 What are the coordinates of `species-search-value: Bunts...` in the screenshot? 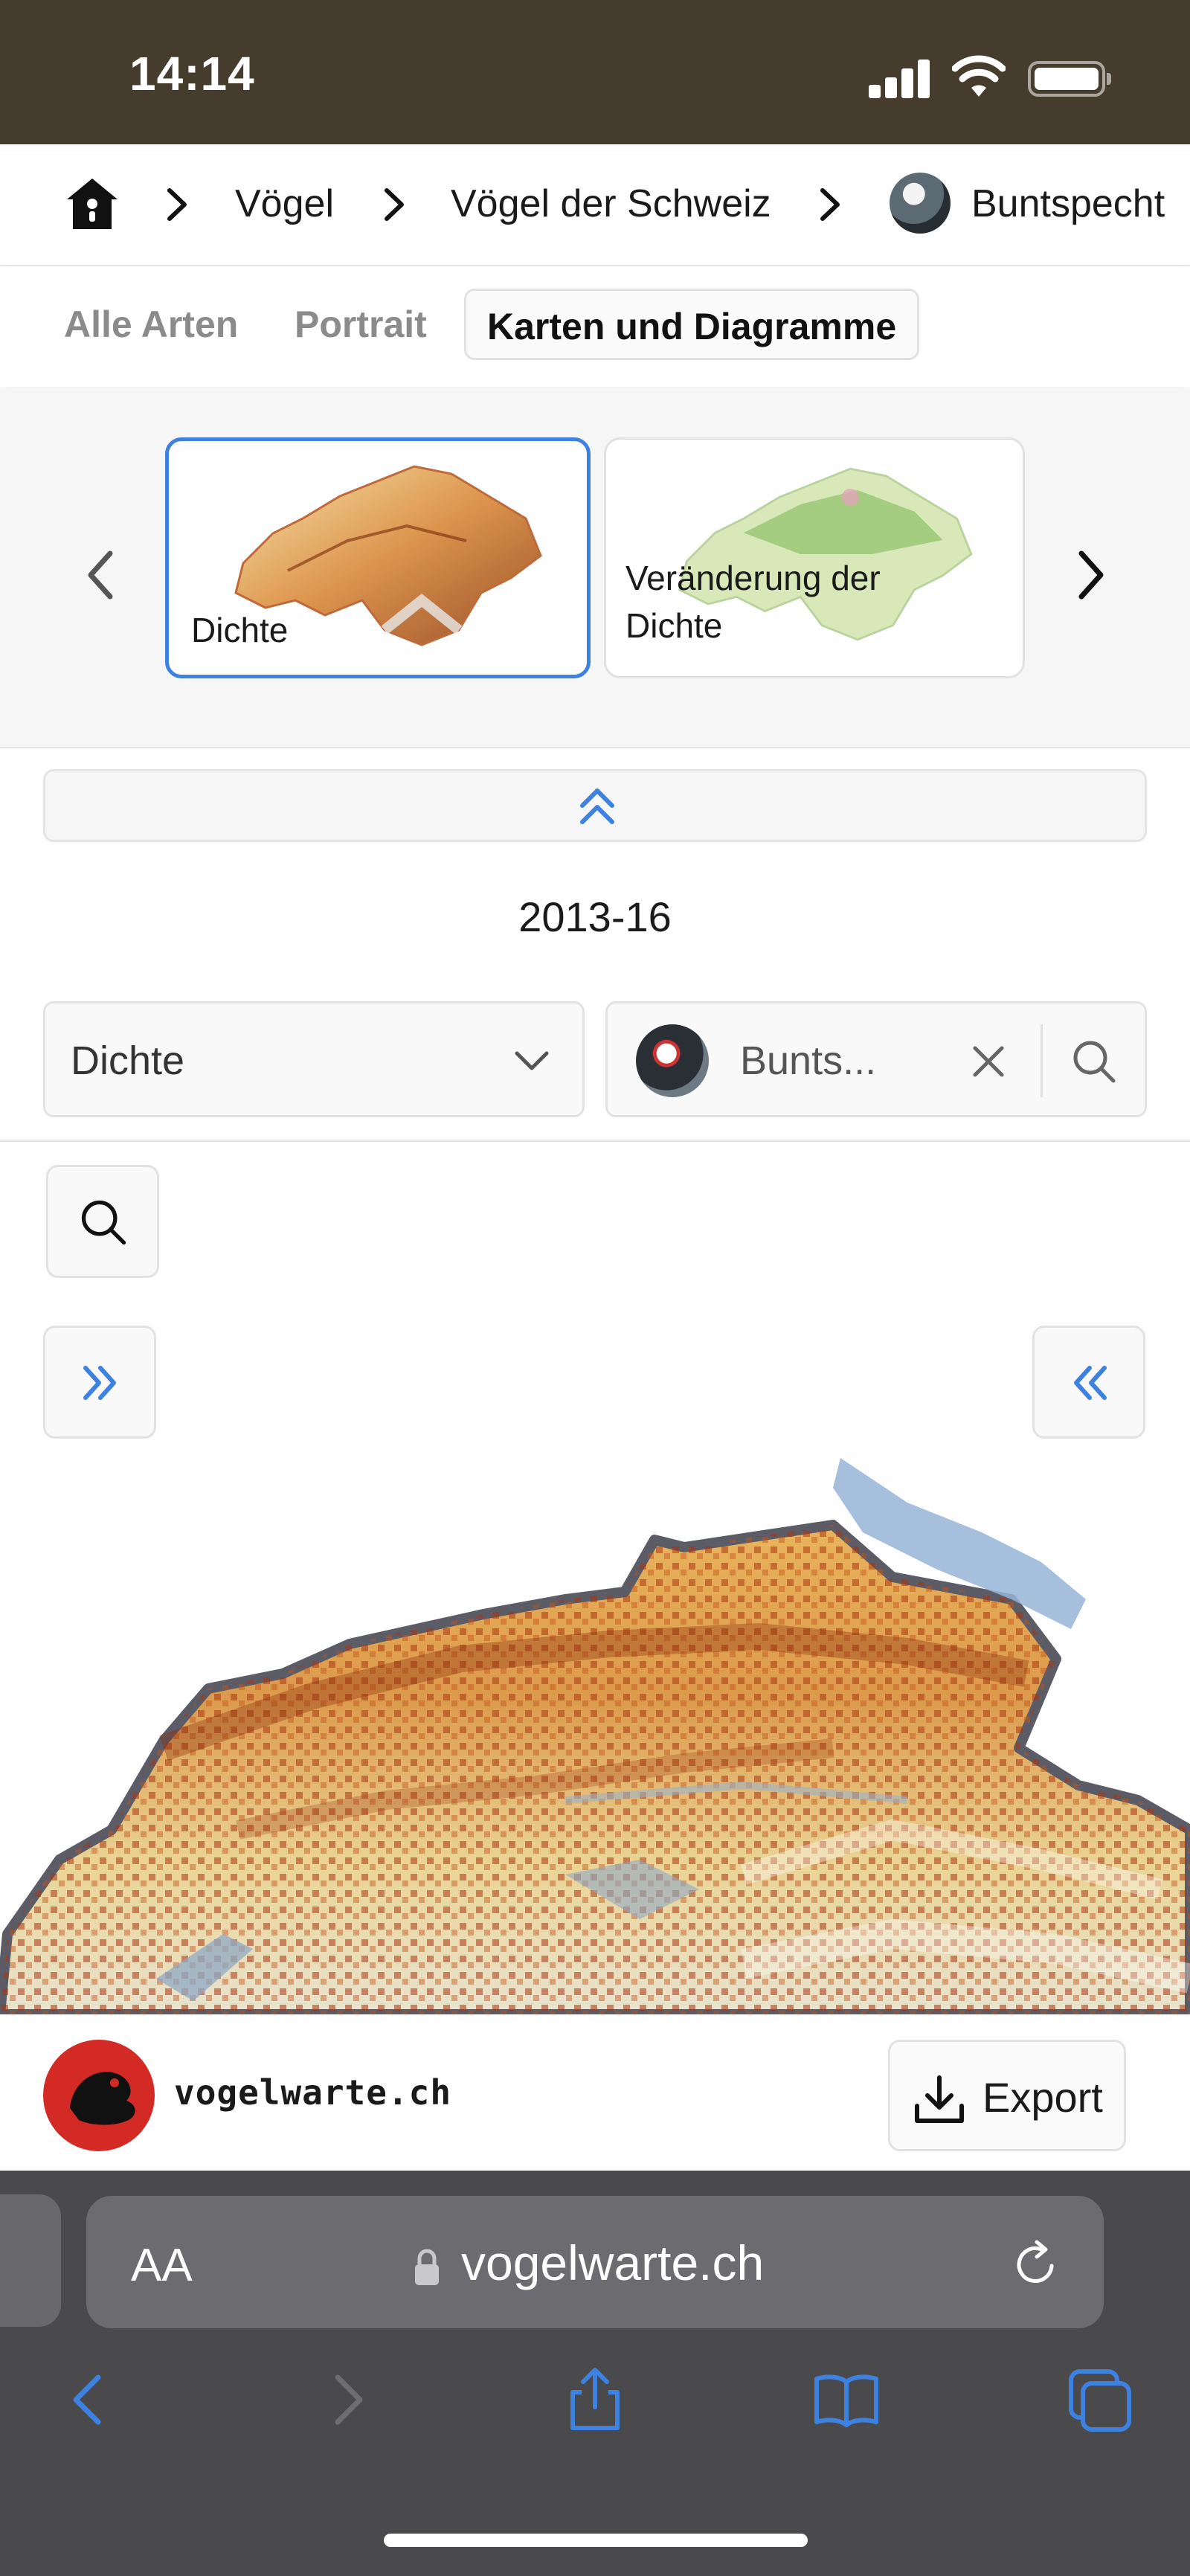 It's located at (808, 1061).